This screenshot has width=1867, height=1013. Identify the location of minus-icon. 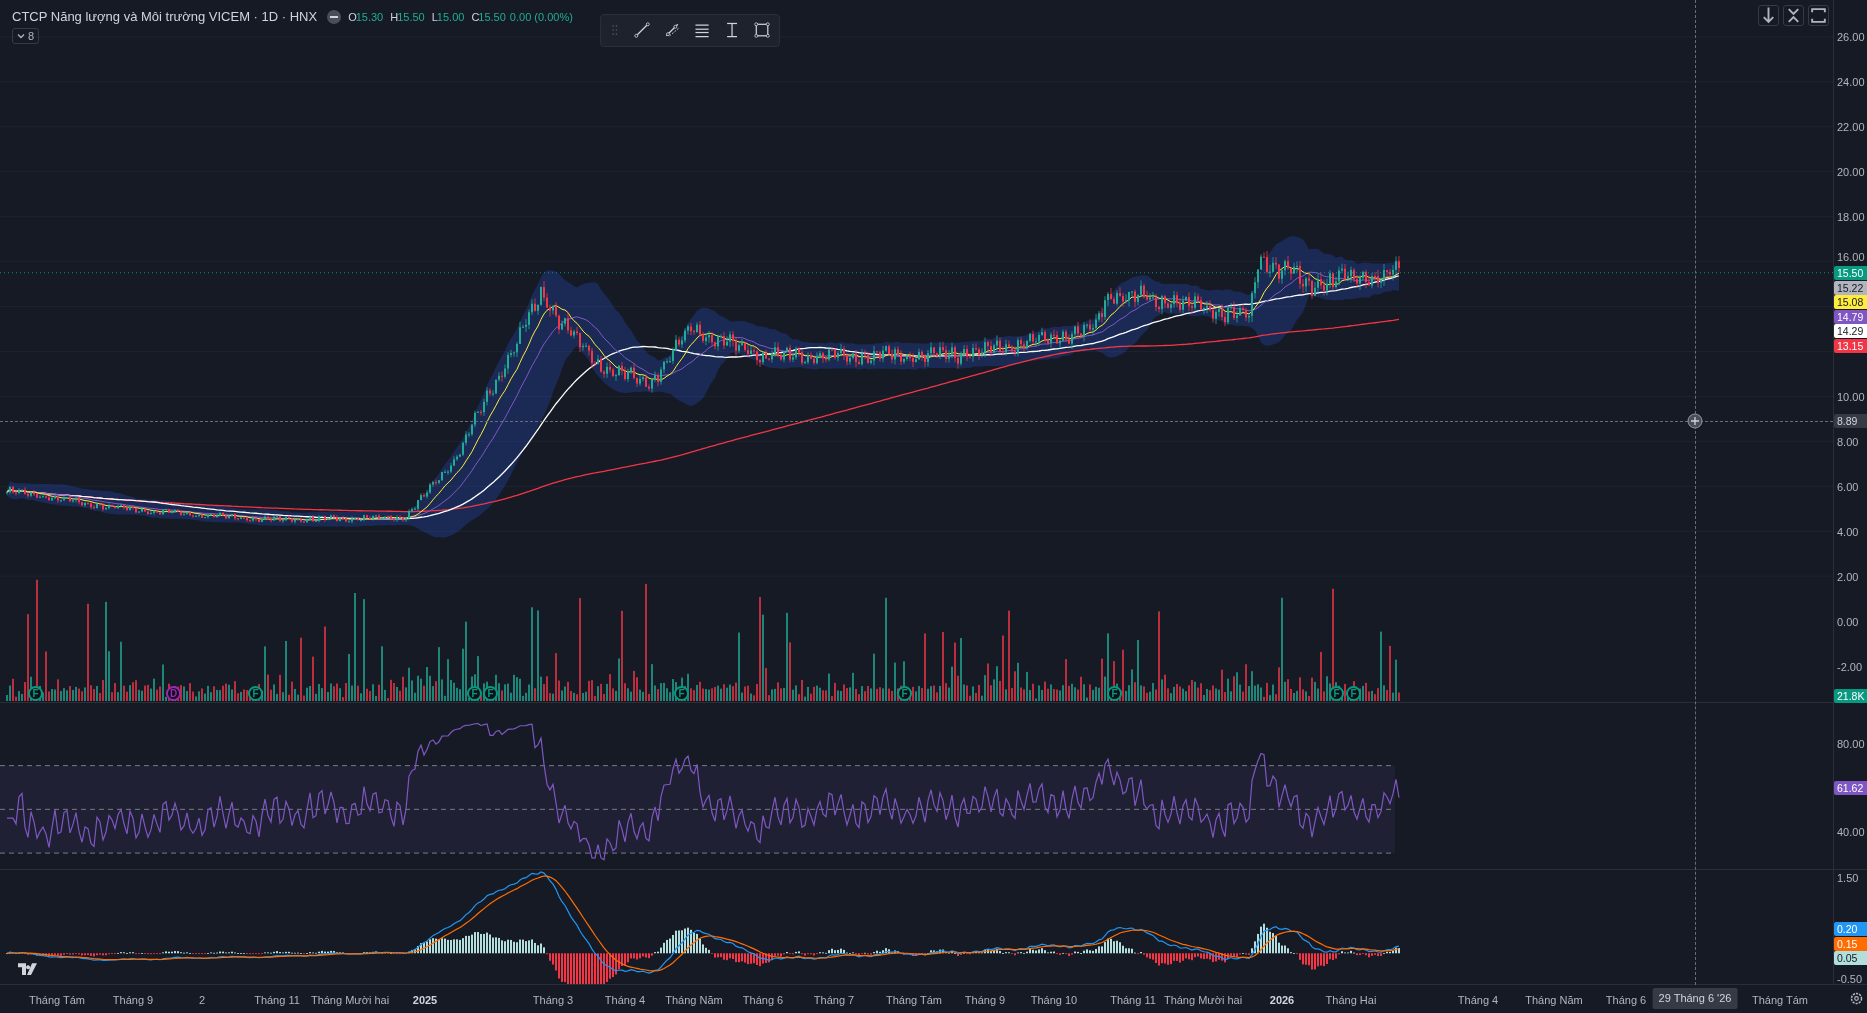
(334, 16).